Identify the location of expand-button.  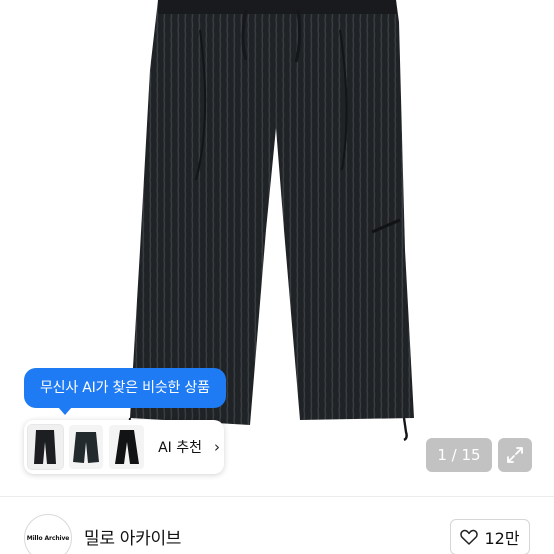
(515, 455).